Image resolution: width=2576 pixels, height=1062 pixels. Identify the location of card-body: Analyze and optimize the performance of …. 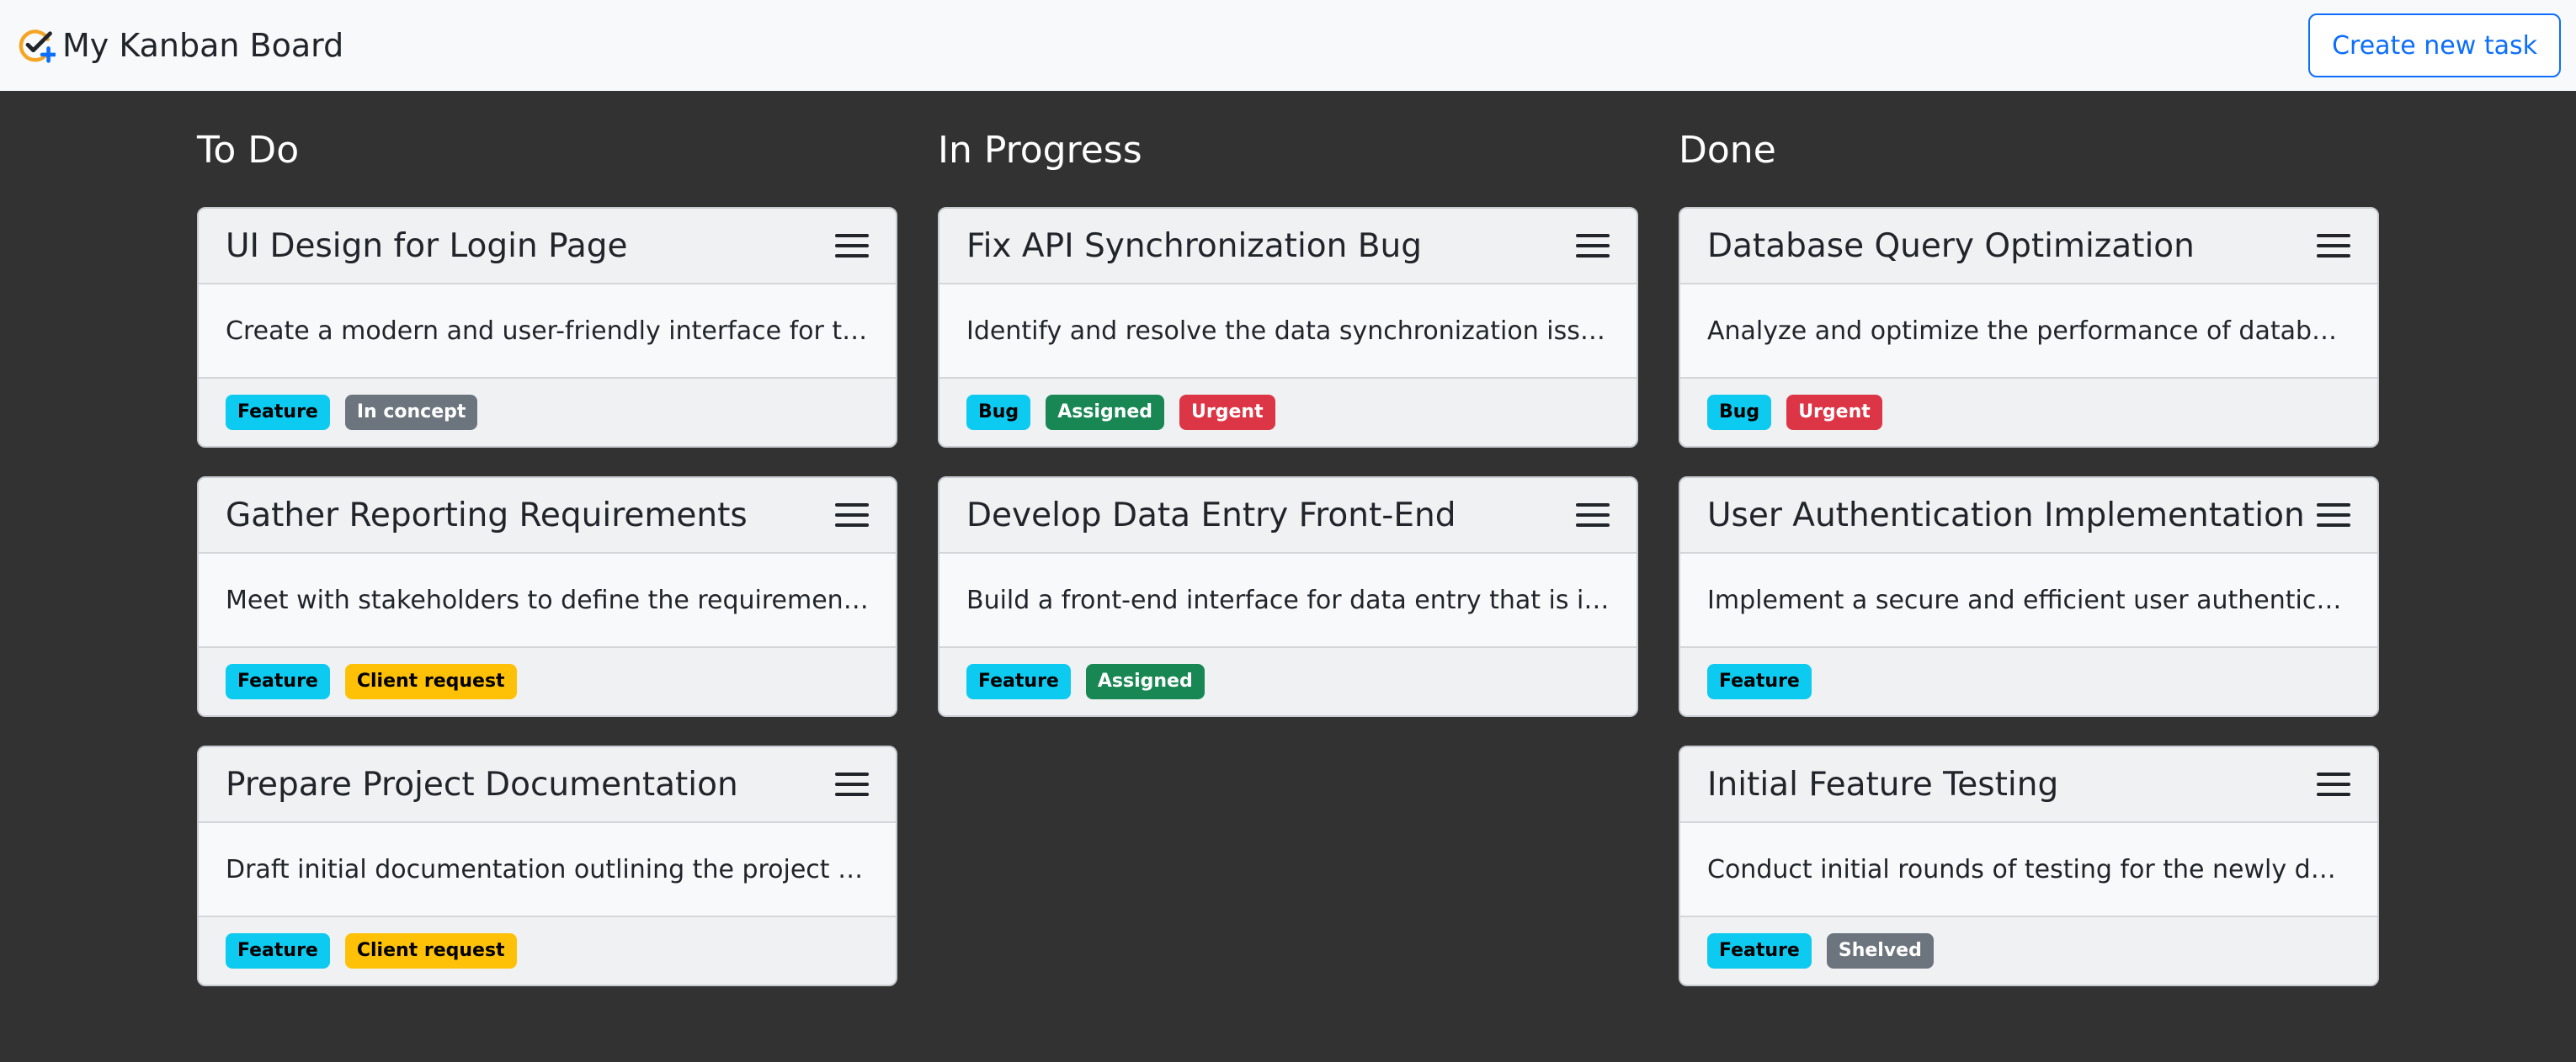
(2029, 331).